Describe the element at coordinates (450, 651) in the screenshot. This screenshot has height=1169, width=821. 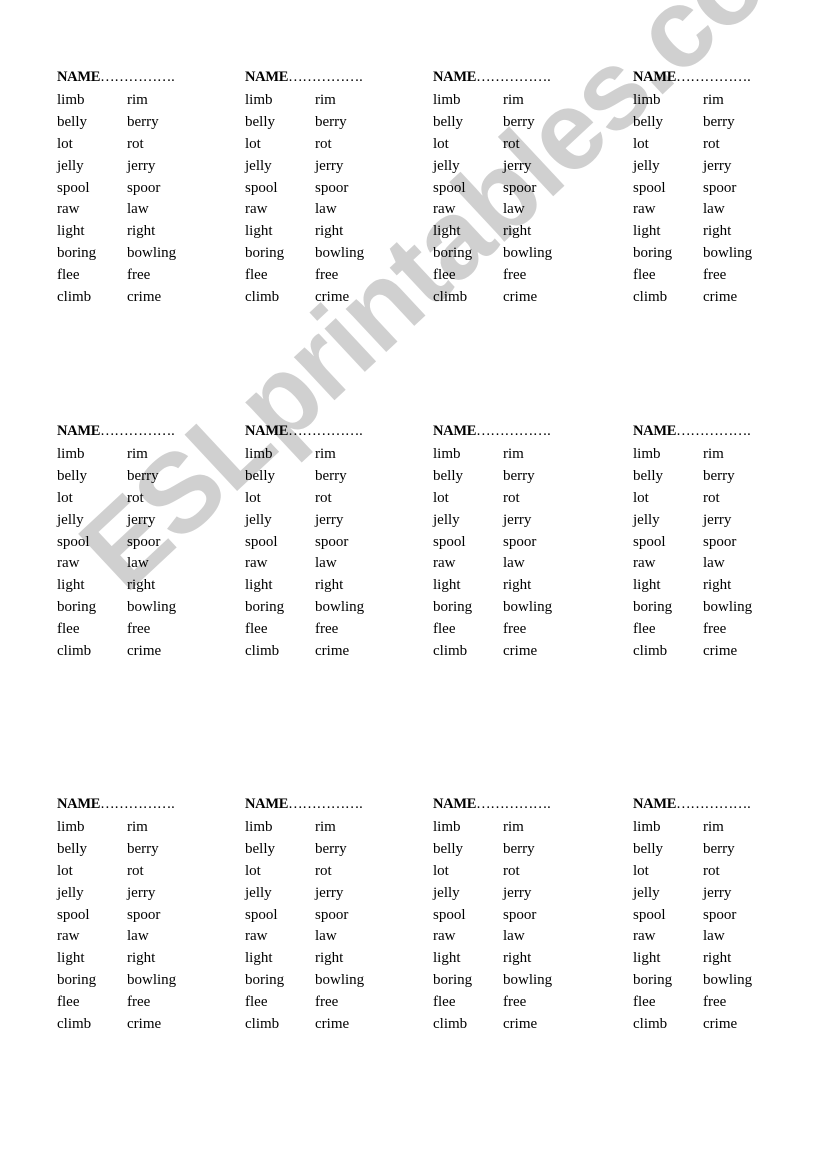
I see `word-l: climb` at that location.